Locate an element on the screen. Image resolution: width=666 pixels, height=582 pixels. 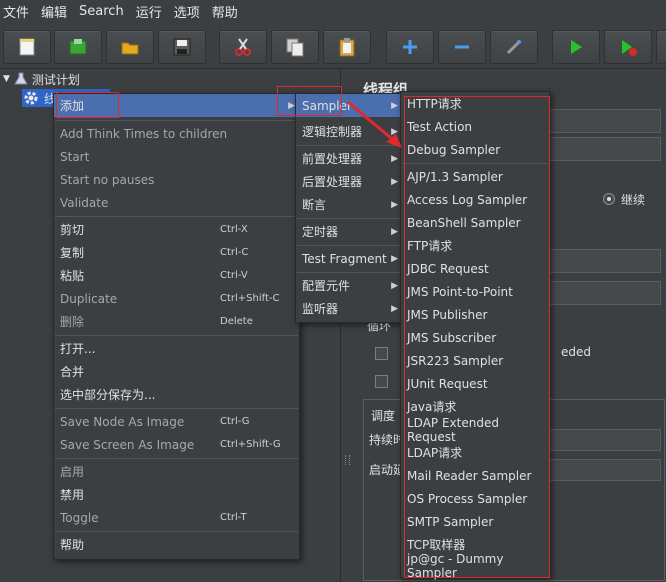
submenu-assertion: 断言 ▶ is located at coordinates (349, 204).